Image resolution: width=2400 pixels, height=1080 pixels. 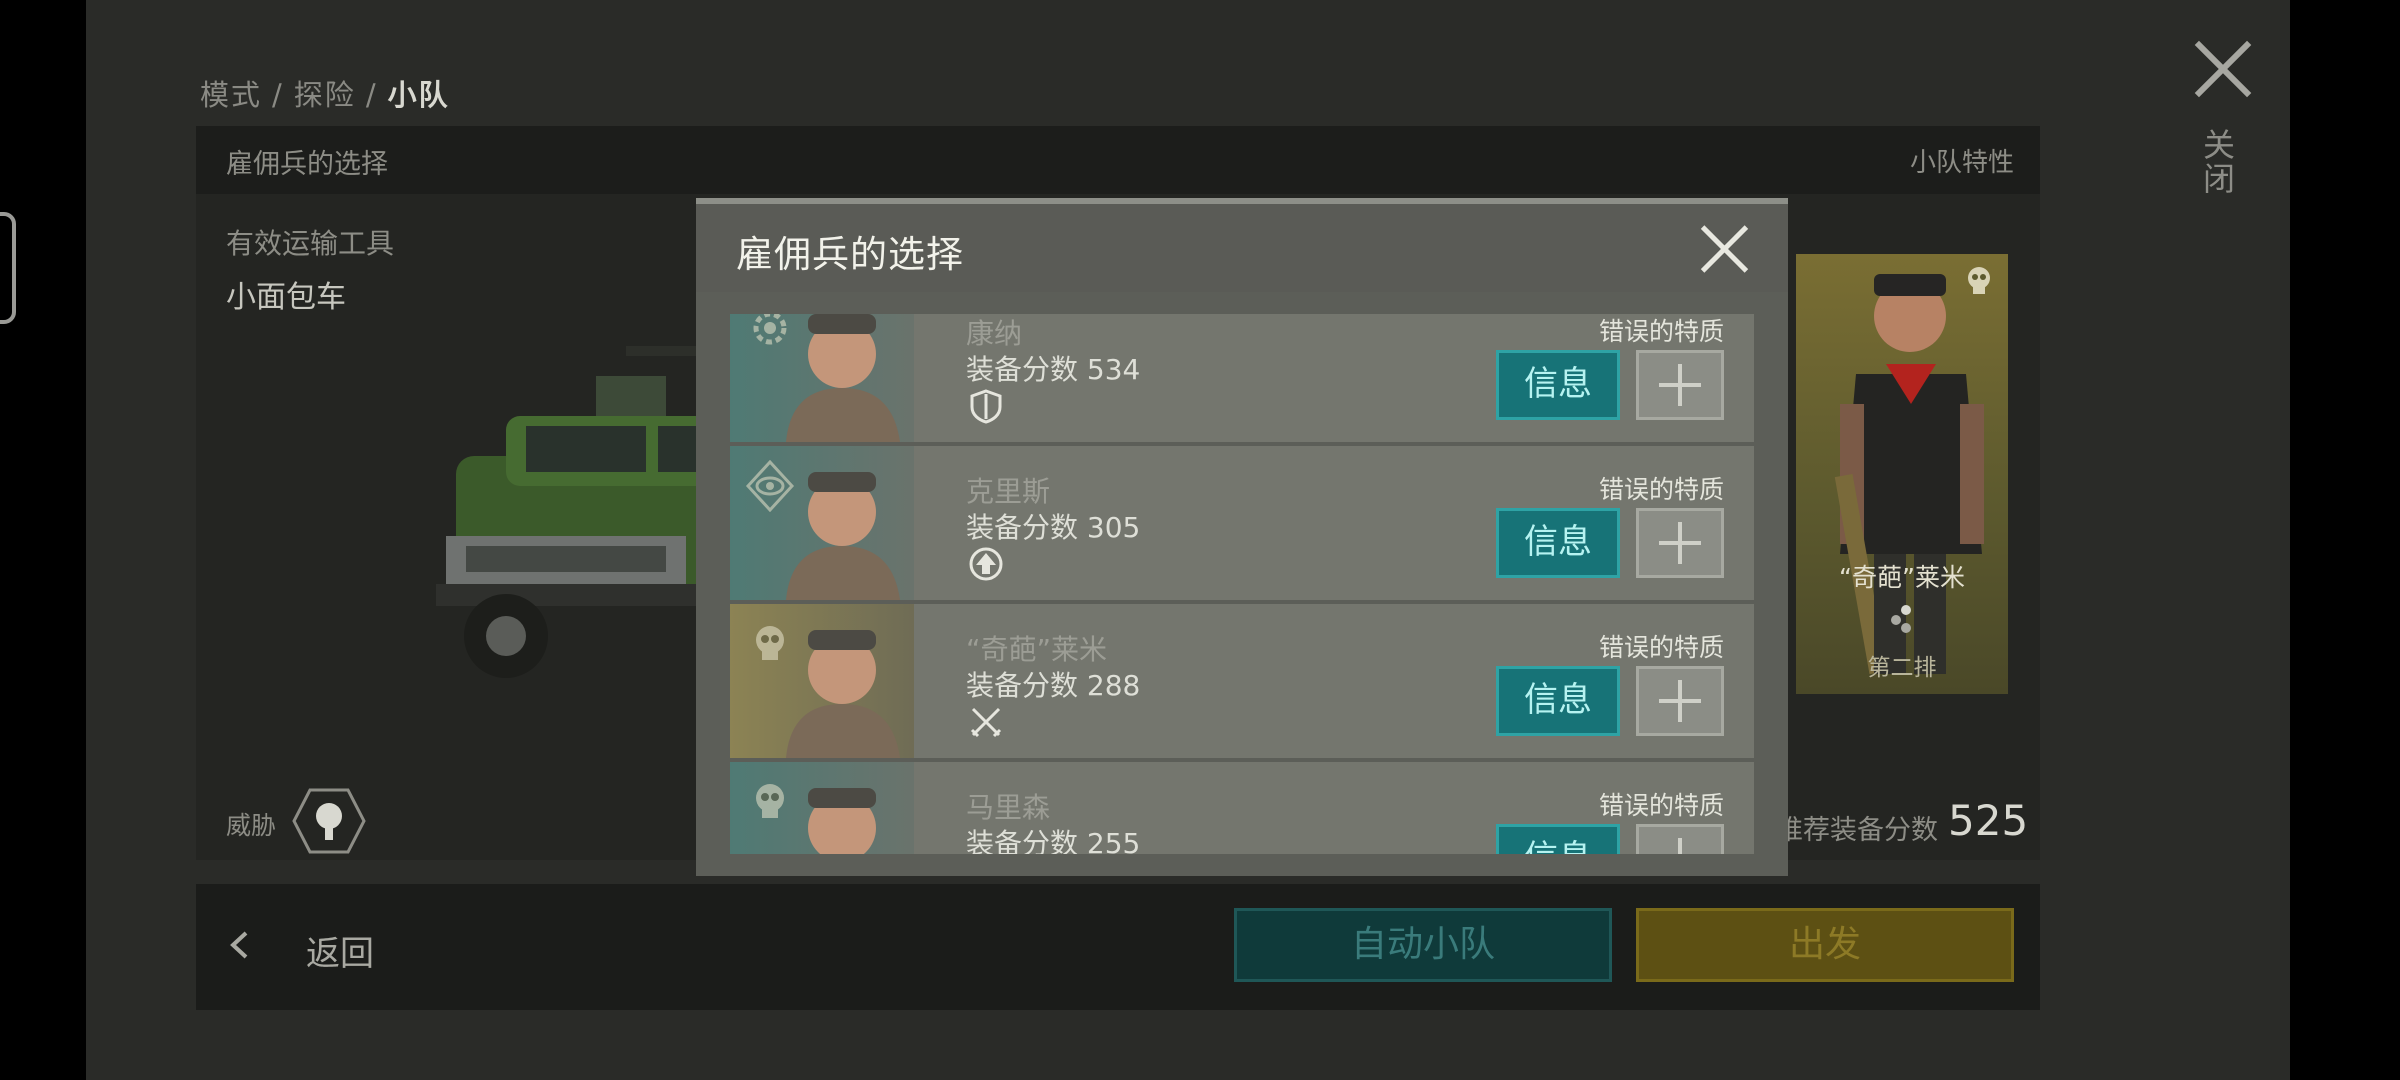 I want to click on close-icon, so click(x=1725, y=249).